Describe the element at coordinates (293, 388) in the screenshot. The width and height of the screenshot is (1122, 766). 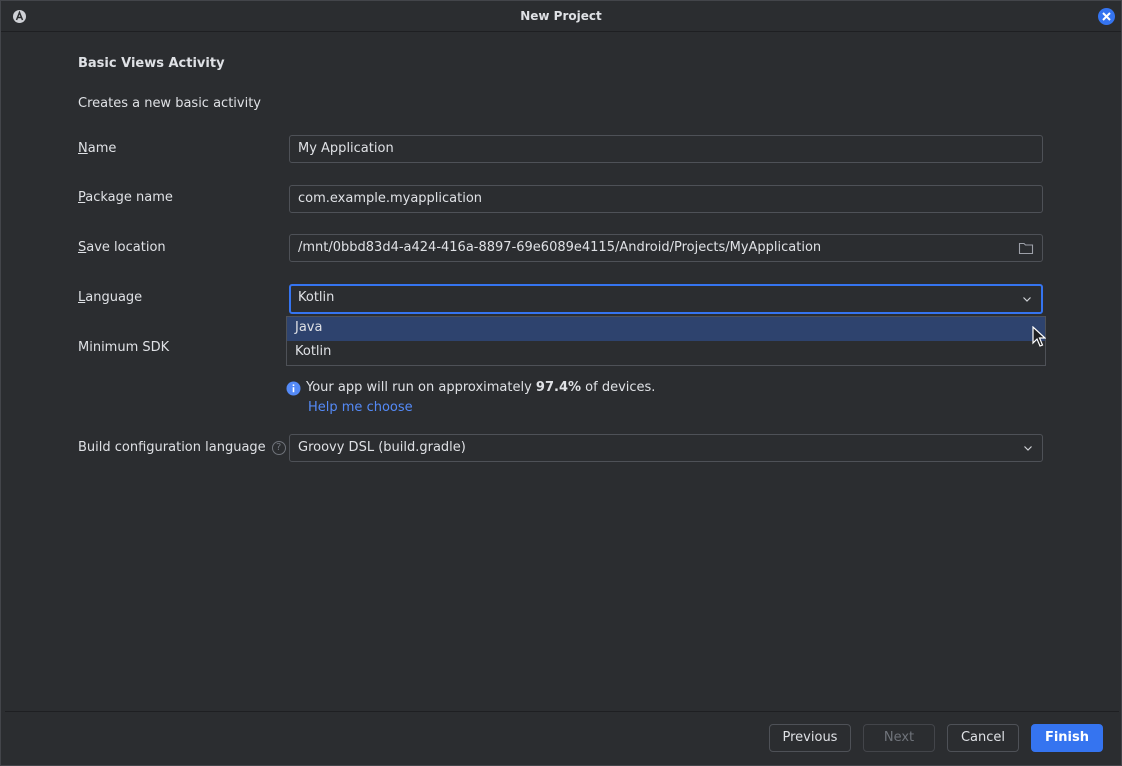
I see `info-icon` at that location.